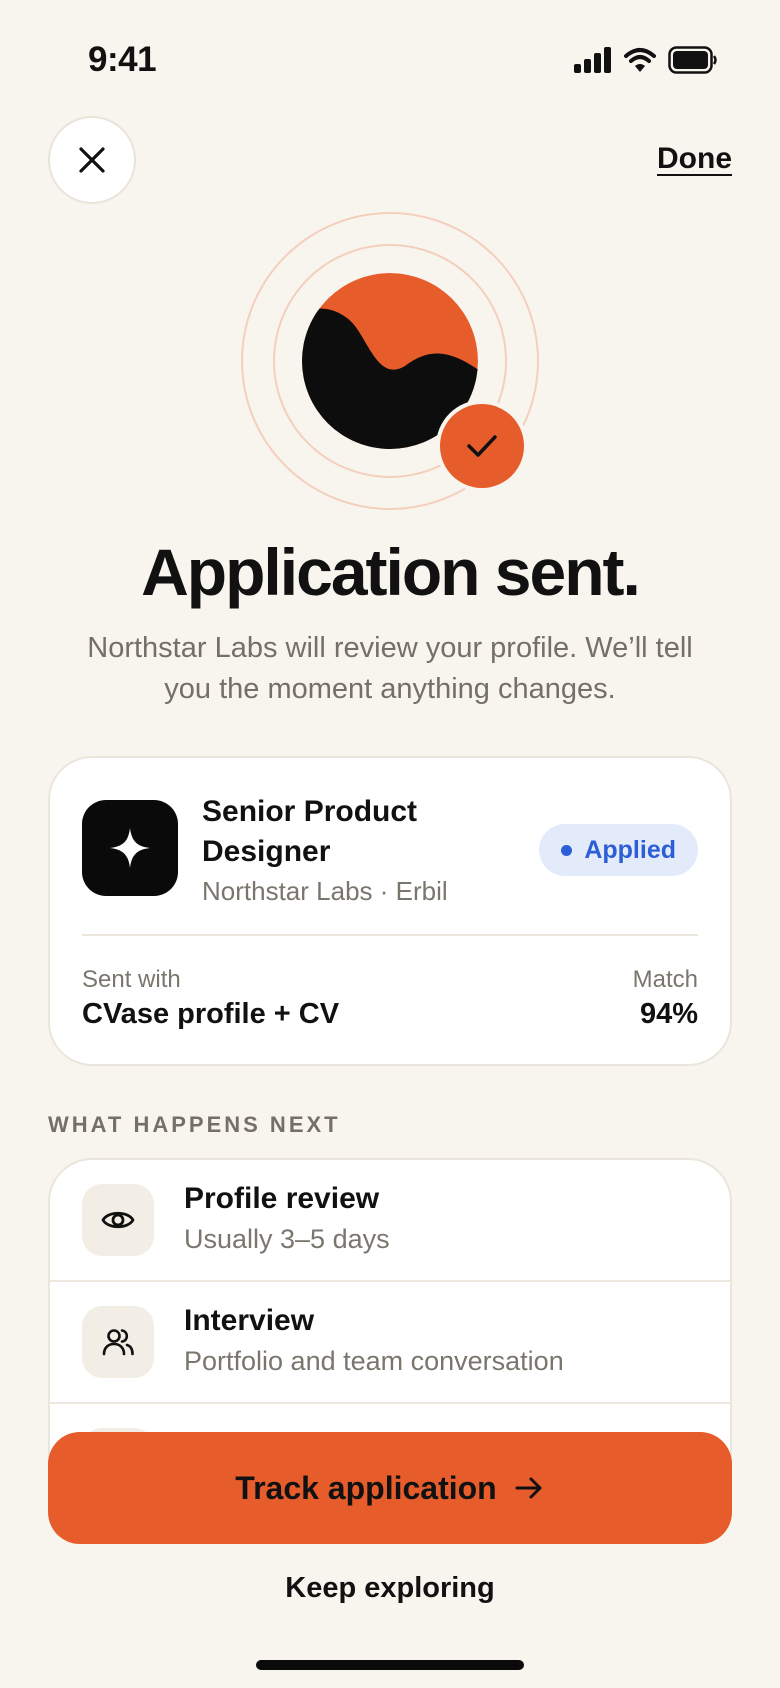  Describe the element at coordinates (630, 849) in the screenshot. I see `status-badge-label: Applied` at that location.